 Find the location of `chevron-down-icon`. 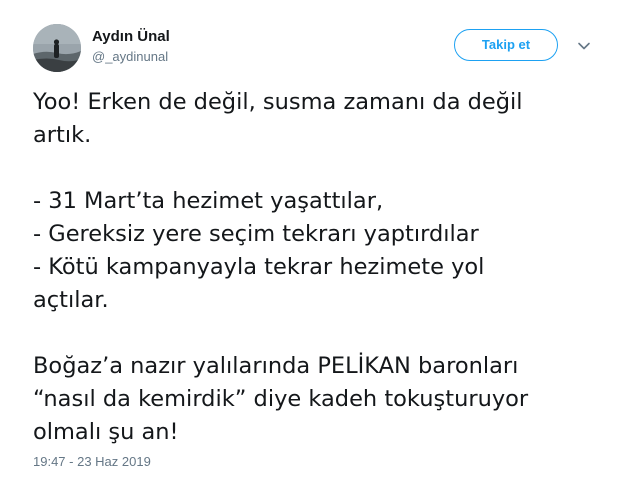

chevron-down-icon is located at coordinates (584, 46).